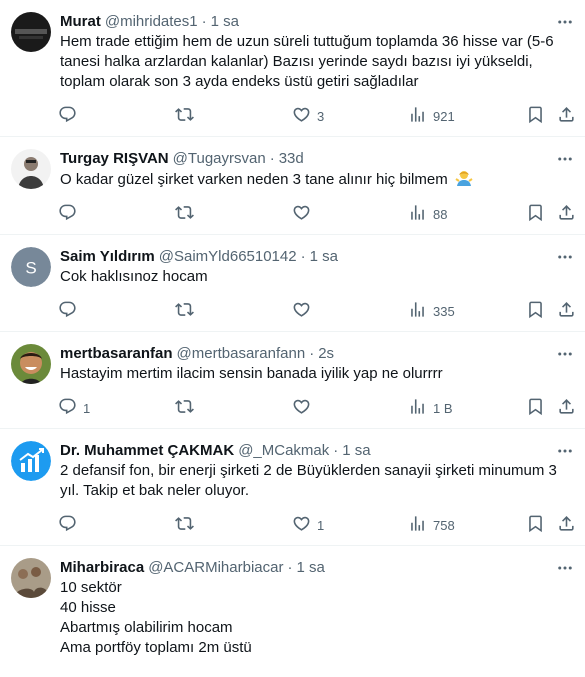  Describe the element at coordinates (283, 451) in the screenshot. I see `user-handle: @_MCakmak` at that location.